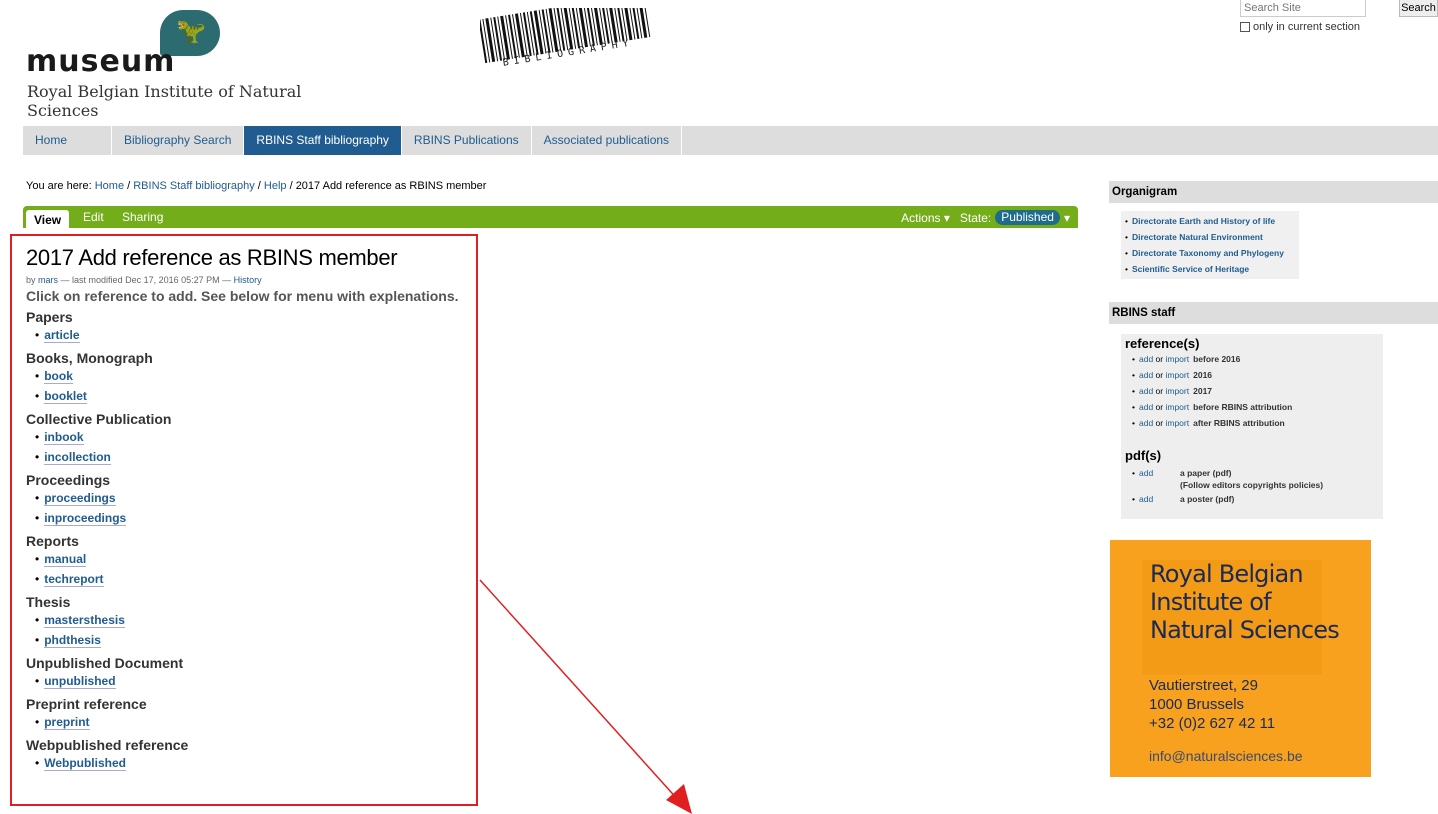 The height and width of the screenshot is (814, 1438). I want to click on banner-name-line: Royal Belgian, so click(1227, 574).